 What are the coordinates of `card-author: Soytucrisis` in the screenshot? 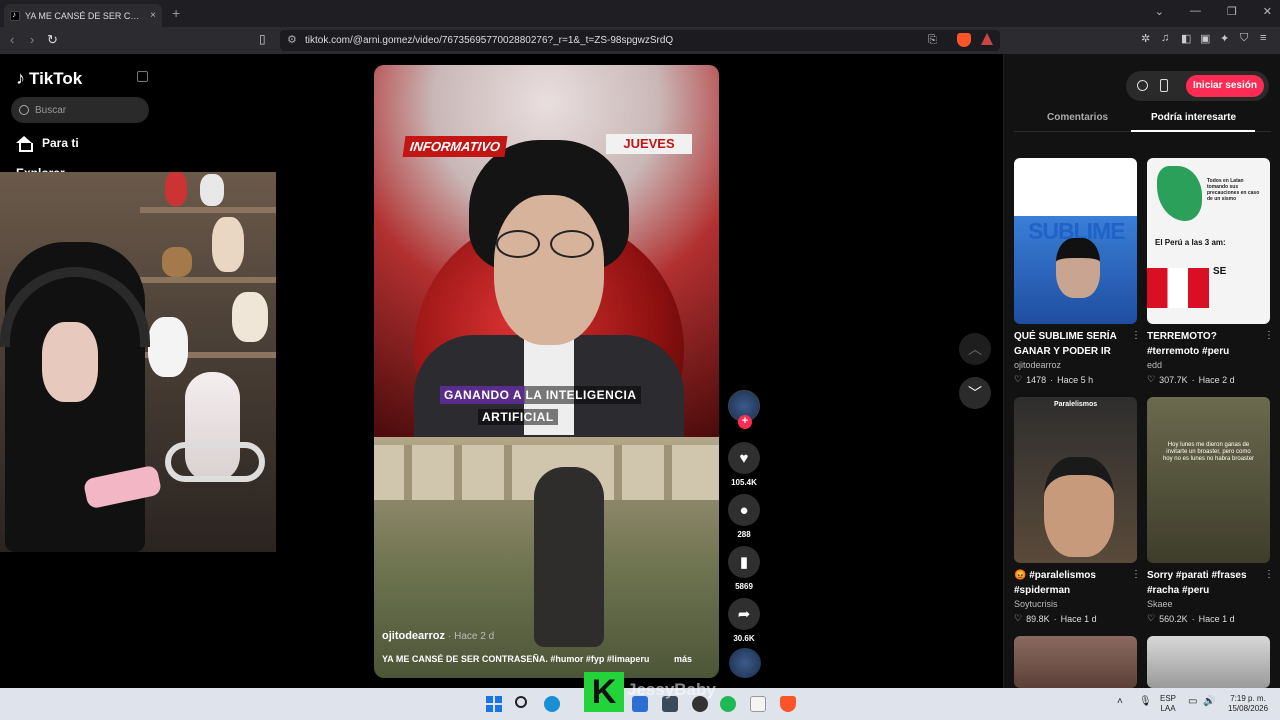 It's located at (1075, 604).